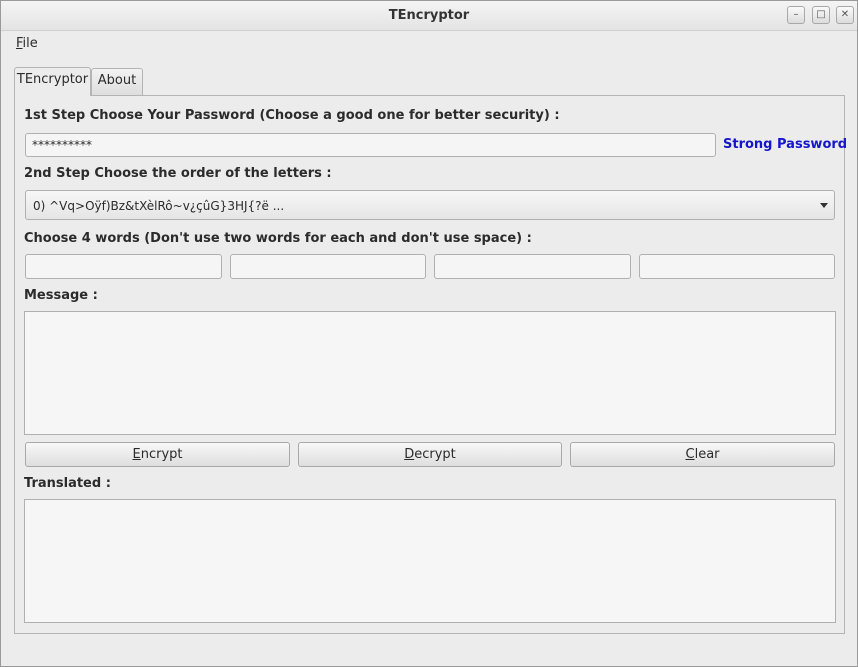 The width and height of the screenshot is (858, 667). I want to click on decrypt-button: Decrypt, so click(430, 454).